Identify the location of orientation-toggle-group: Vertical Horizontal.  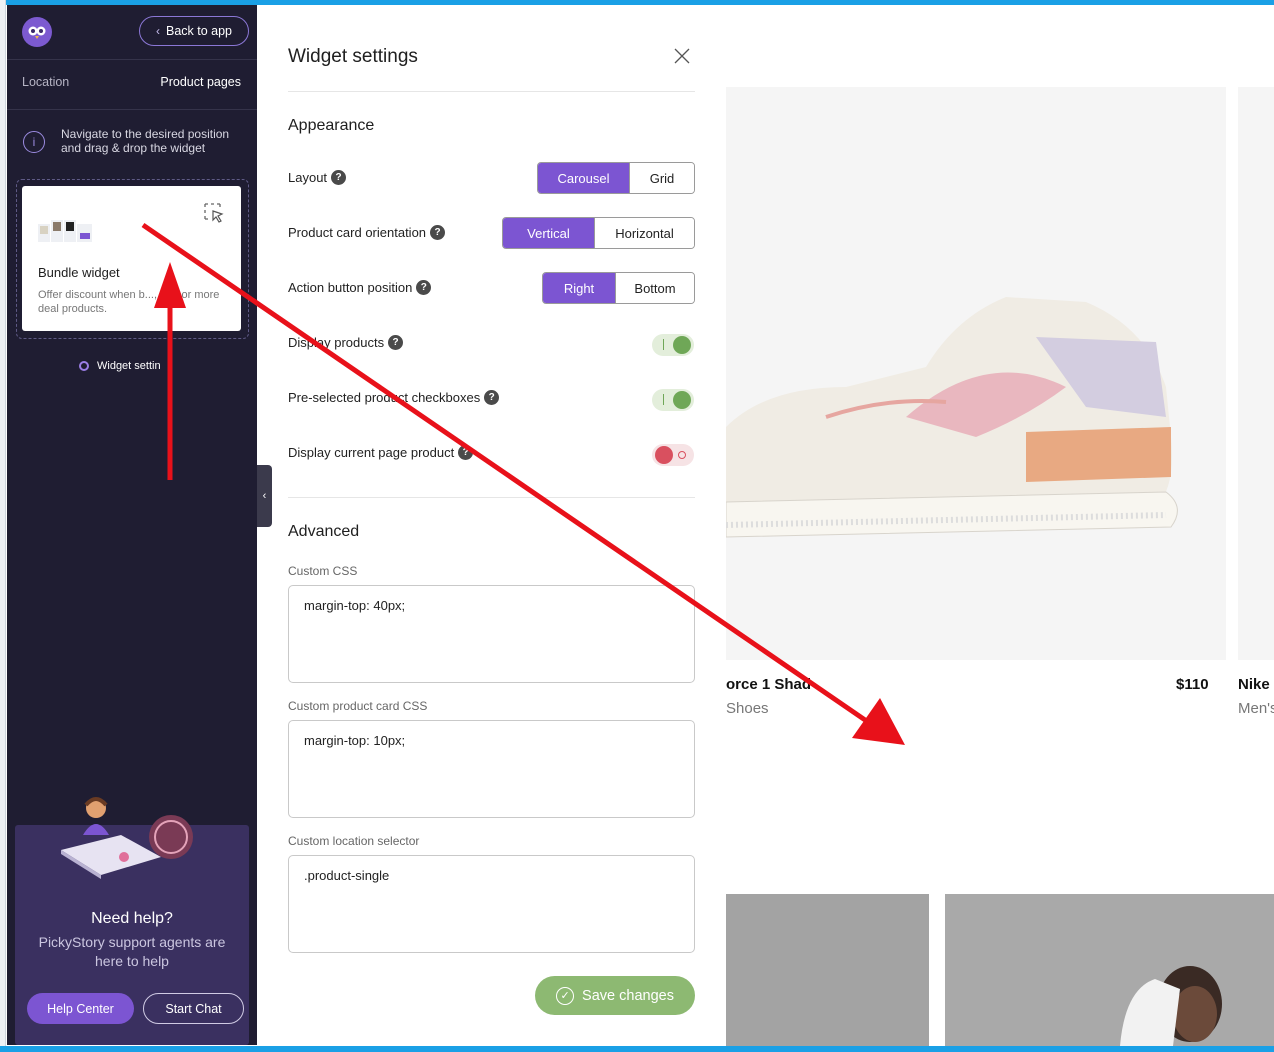
(598, 233).